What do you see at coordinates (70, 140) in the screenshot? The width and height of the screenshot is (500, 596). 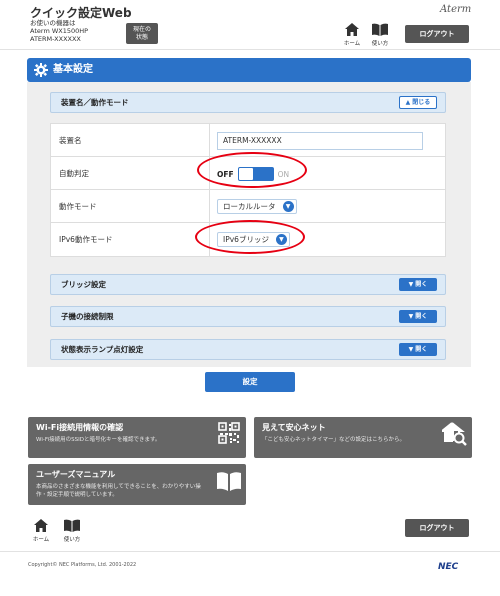 I see `device-name-label: 装置名` at bounding box center [70, 140].